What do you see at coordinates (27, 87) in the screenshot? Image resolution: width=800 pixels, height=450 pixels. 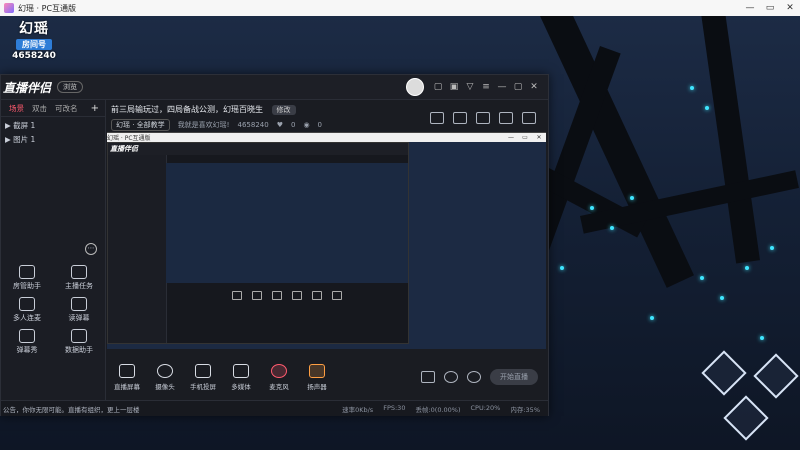 I see `app-brand: 直播伴侣` at bounding box center [27, 87].